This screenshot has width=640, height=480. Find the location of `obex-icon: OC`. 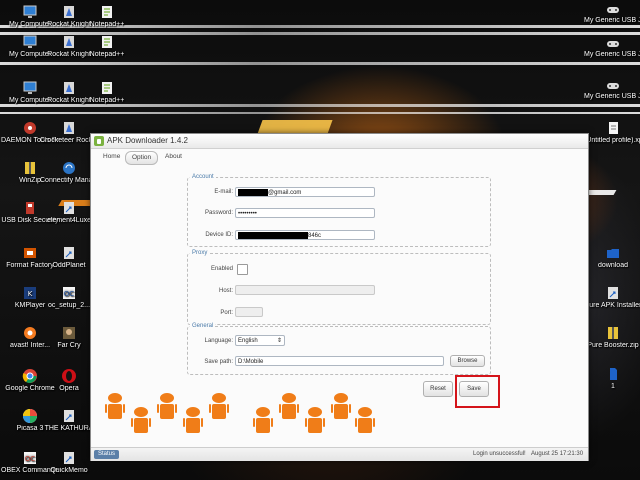

obex-icon: OC is located at coordinates (30, 458).